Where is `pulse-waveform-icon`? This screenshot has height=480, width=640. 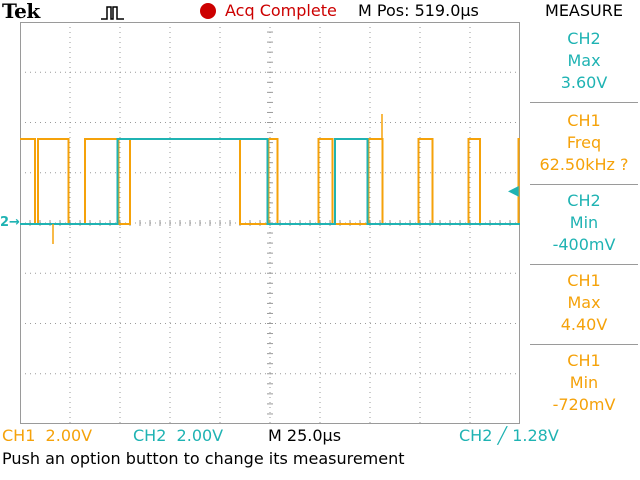 pulse-waveform-icon is located at coordinates (112, 13).